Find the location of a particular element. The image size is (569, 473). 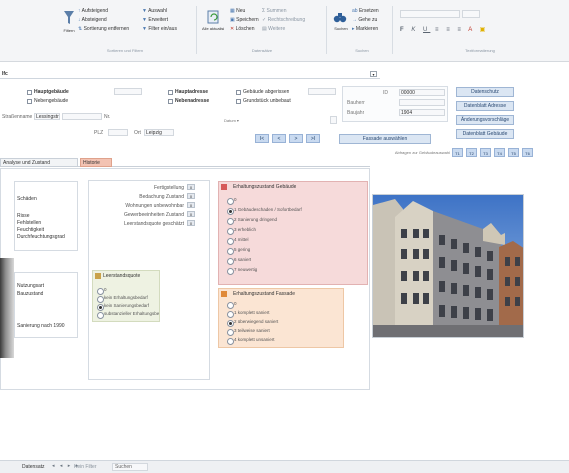

nebengebaeude-checkbox is located at coordinates (29, 101).